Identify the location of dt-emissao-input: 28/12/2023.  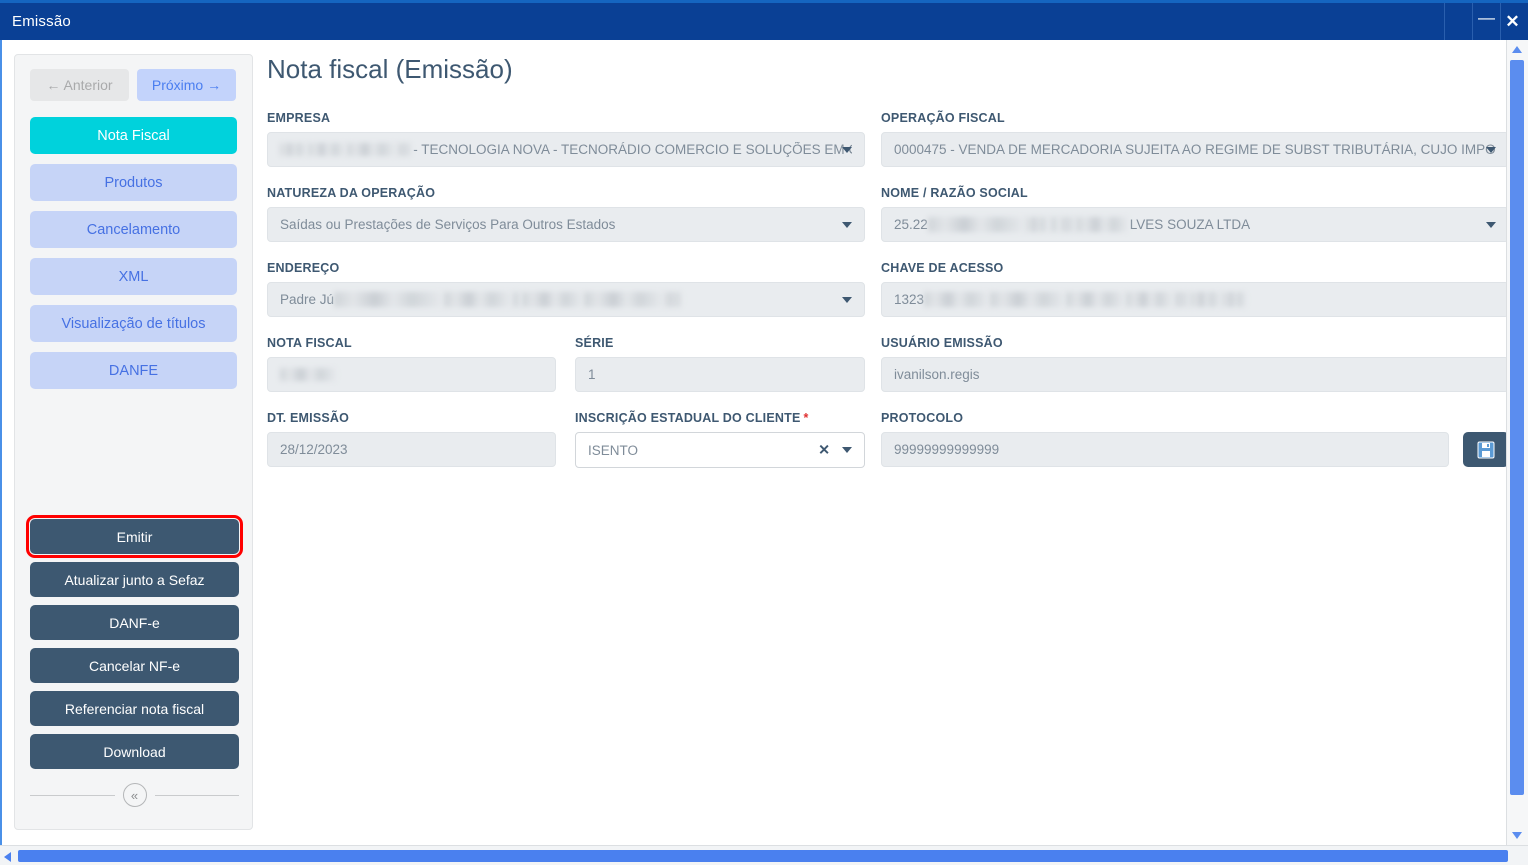
(411, 449).